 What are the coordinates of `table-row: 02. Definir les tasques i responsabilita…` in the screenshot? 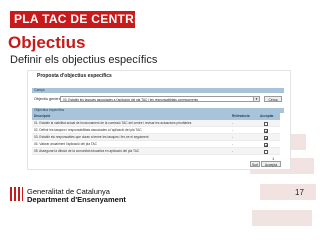 It's located at (156, 130).